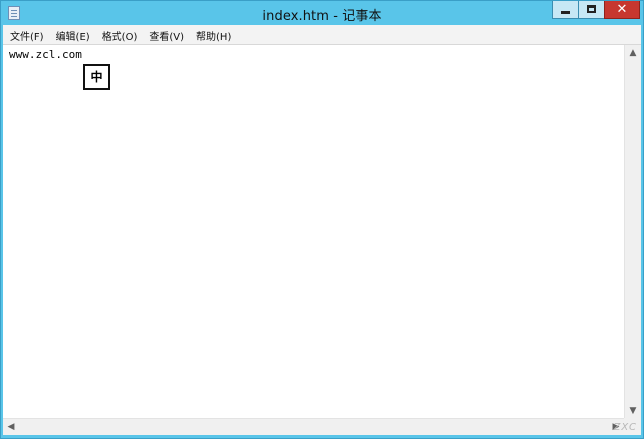 Image resolution: width=644 pixels, height=439 pixels. I want to click on title-bar: index.htm - 记事本 ✕, so click(322, 13).